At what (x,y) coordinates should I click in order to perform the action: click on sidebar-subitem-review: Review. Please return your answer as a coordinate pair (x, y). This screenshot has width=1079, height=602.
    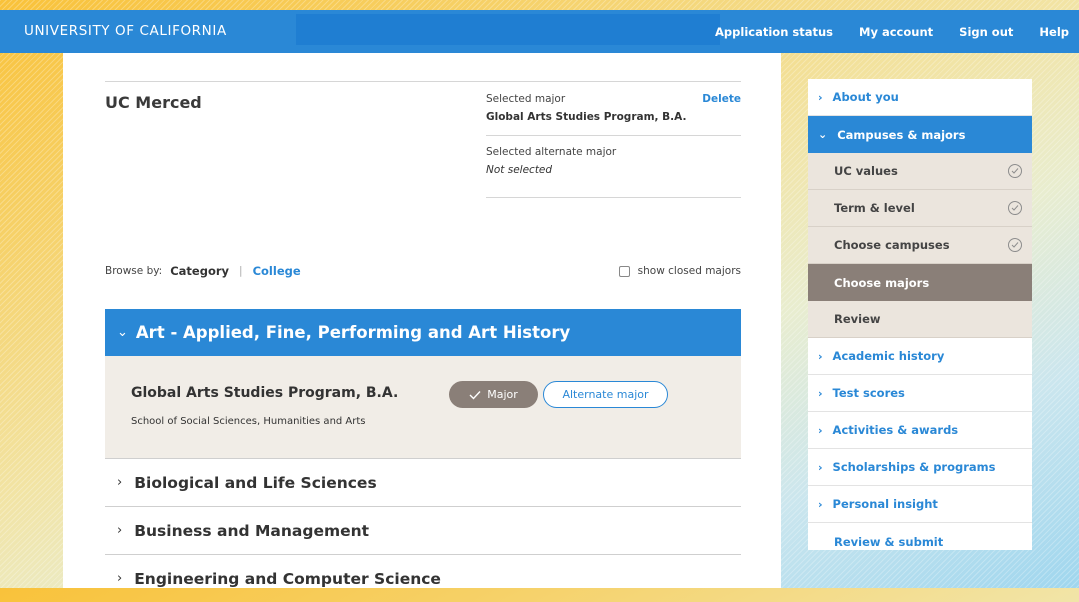
    Looking at the image, I should click on (920, 319).